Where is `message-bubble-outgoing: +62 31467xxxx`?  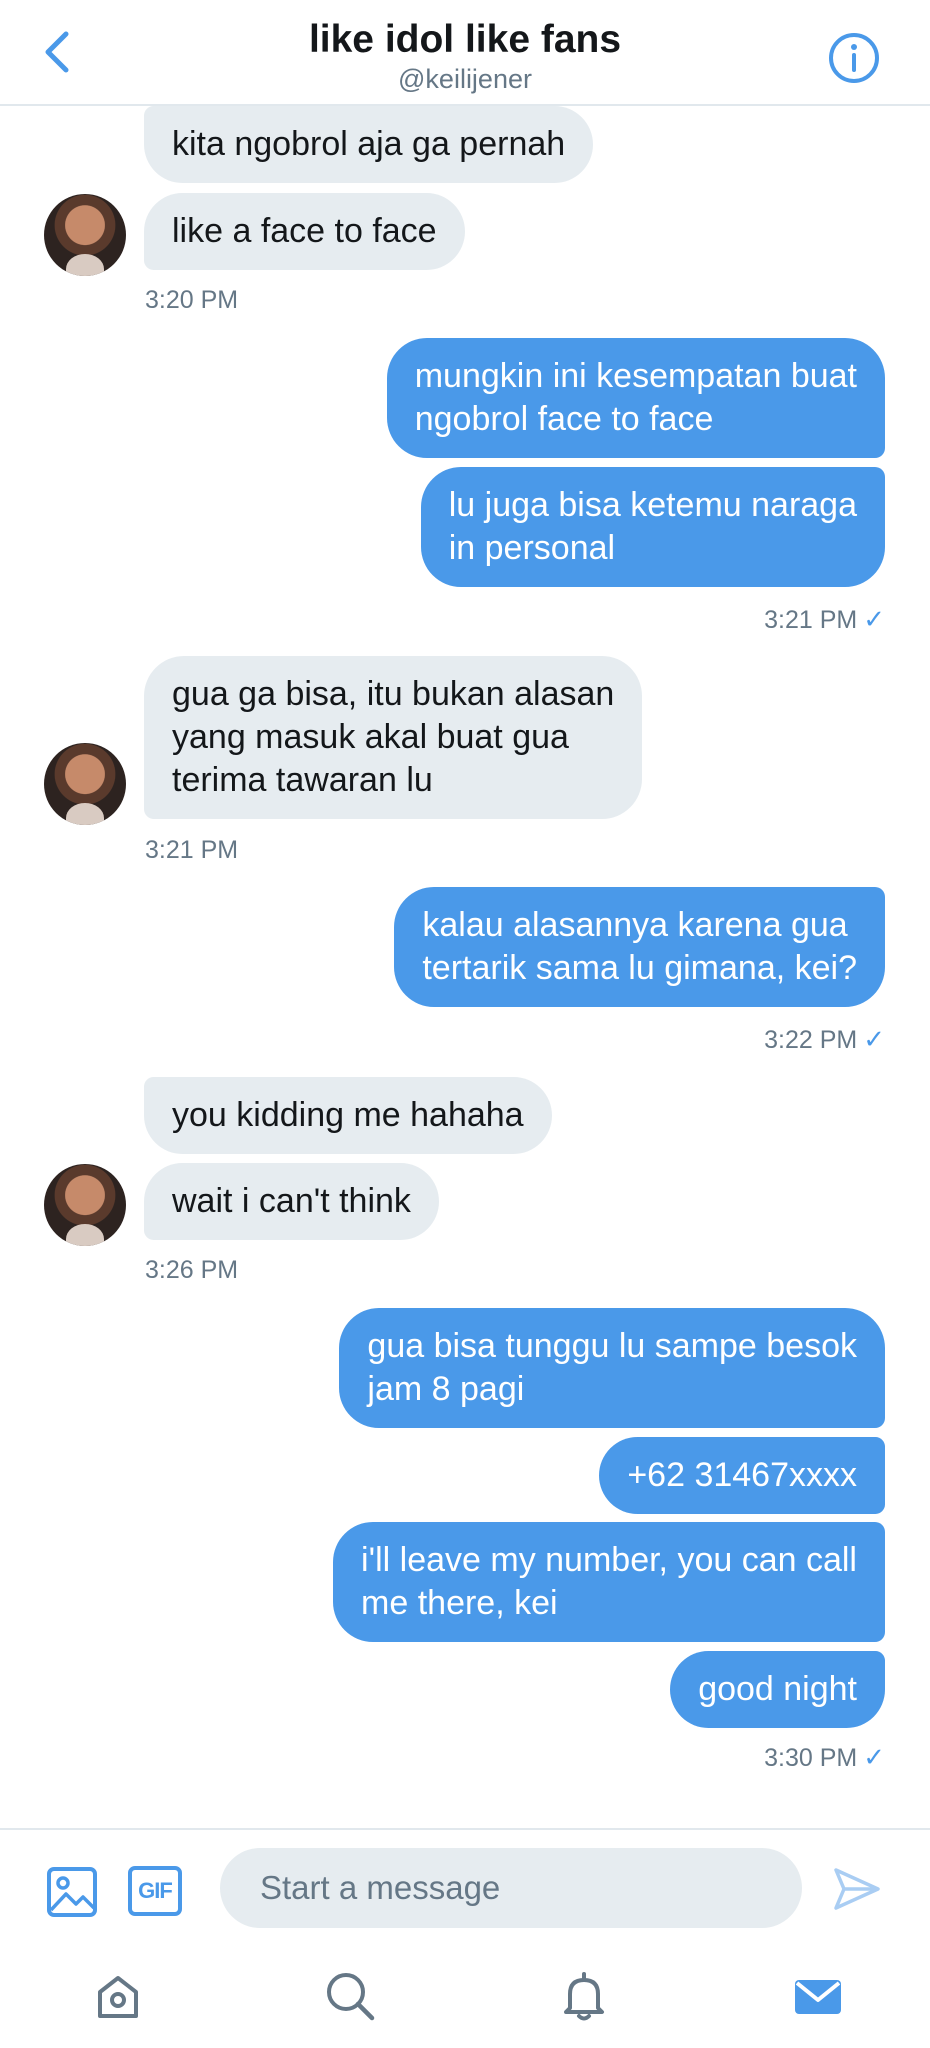
message-bubble-outgoing: +62 31467xxxx is located at coordinates (742, 1475).